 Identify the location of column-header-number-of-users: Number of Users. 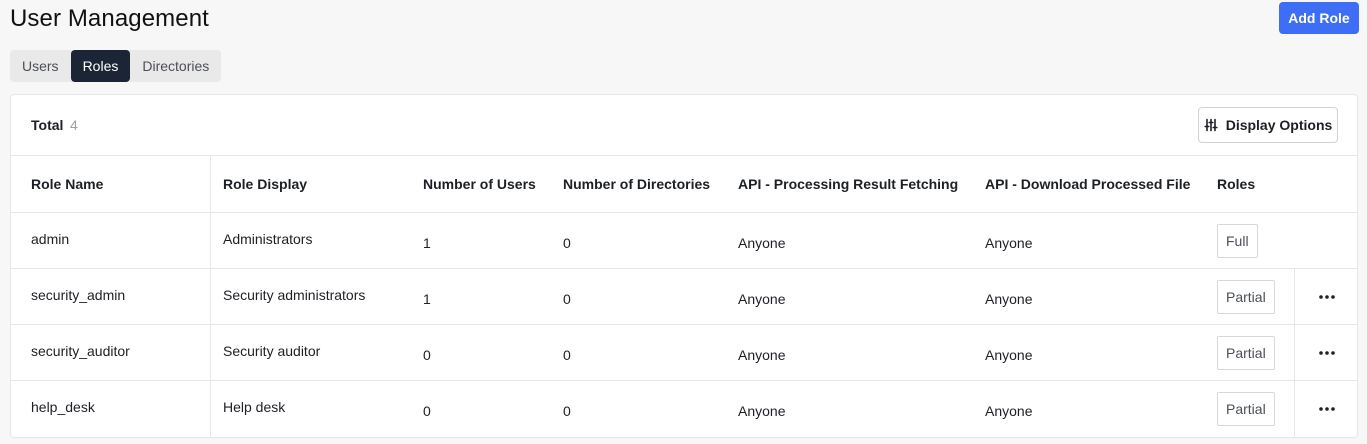
(479, 184).